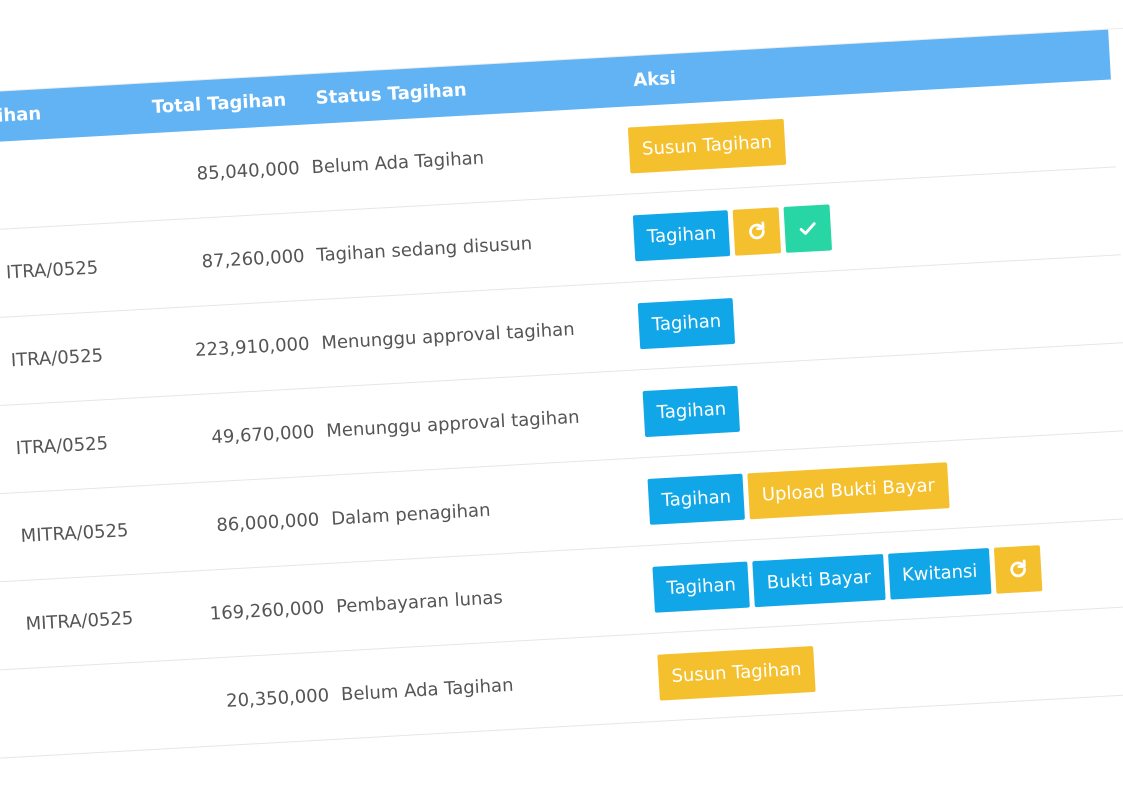  Describe the element at coordinates (267, 523) in the screenshot. I see `cell-total-tagihan: 86,000,000` at that location.